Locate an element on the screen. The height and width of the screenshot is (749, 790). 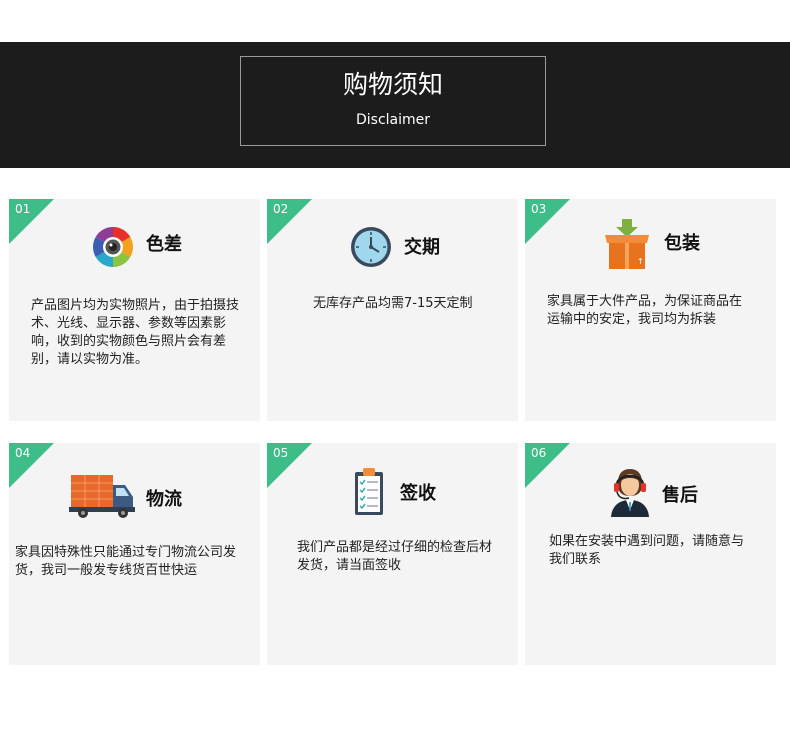
card-number: 06 is located at coordinates (539, 453).